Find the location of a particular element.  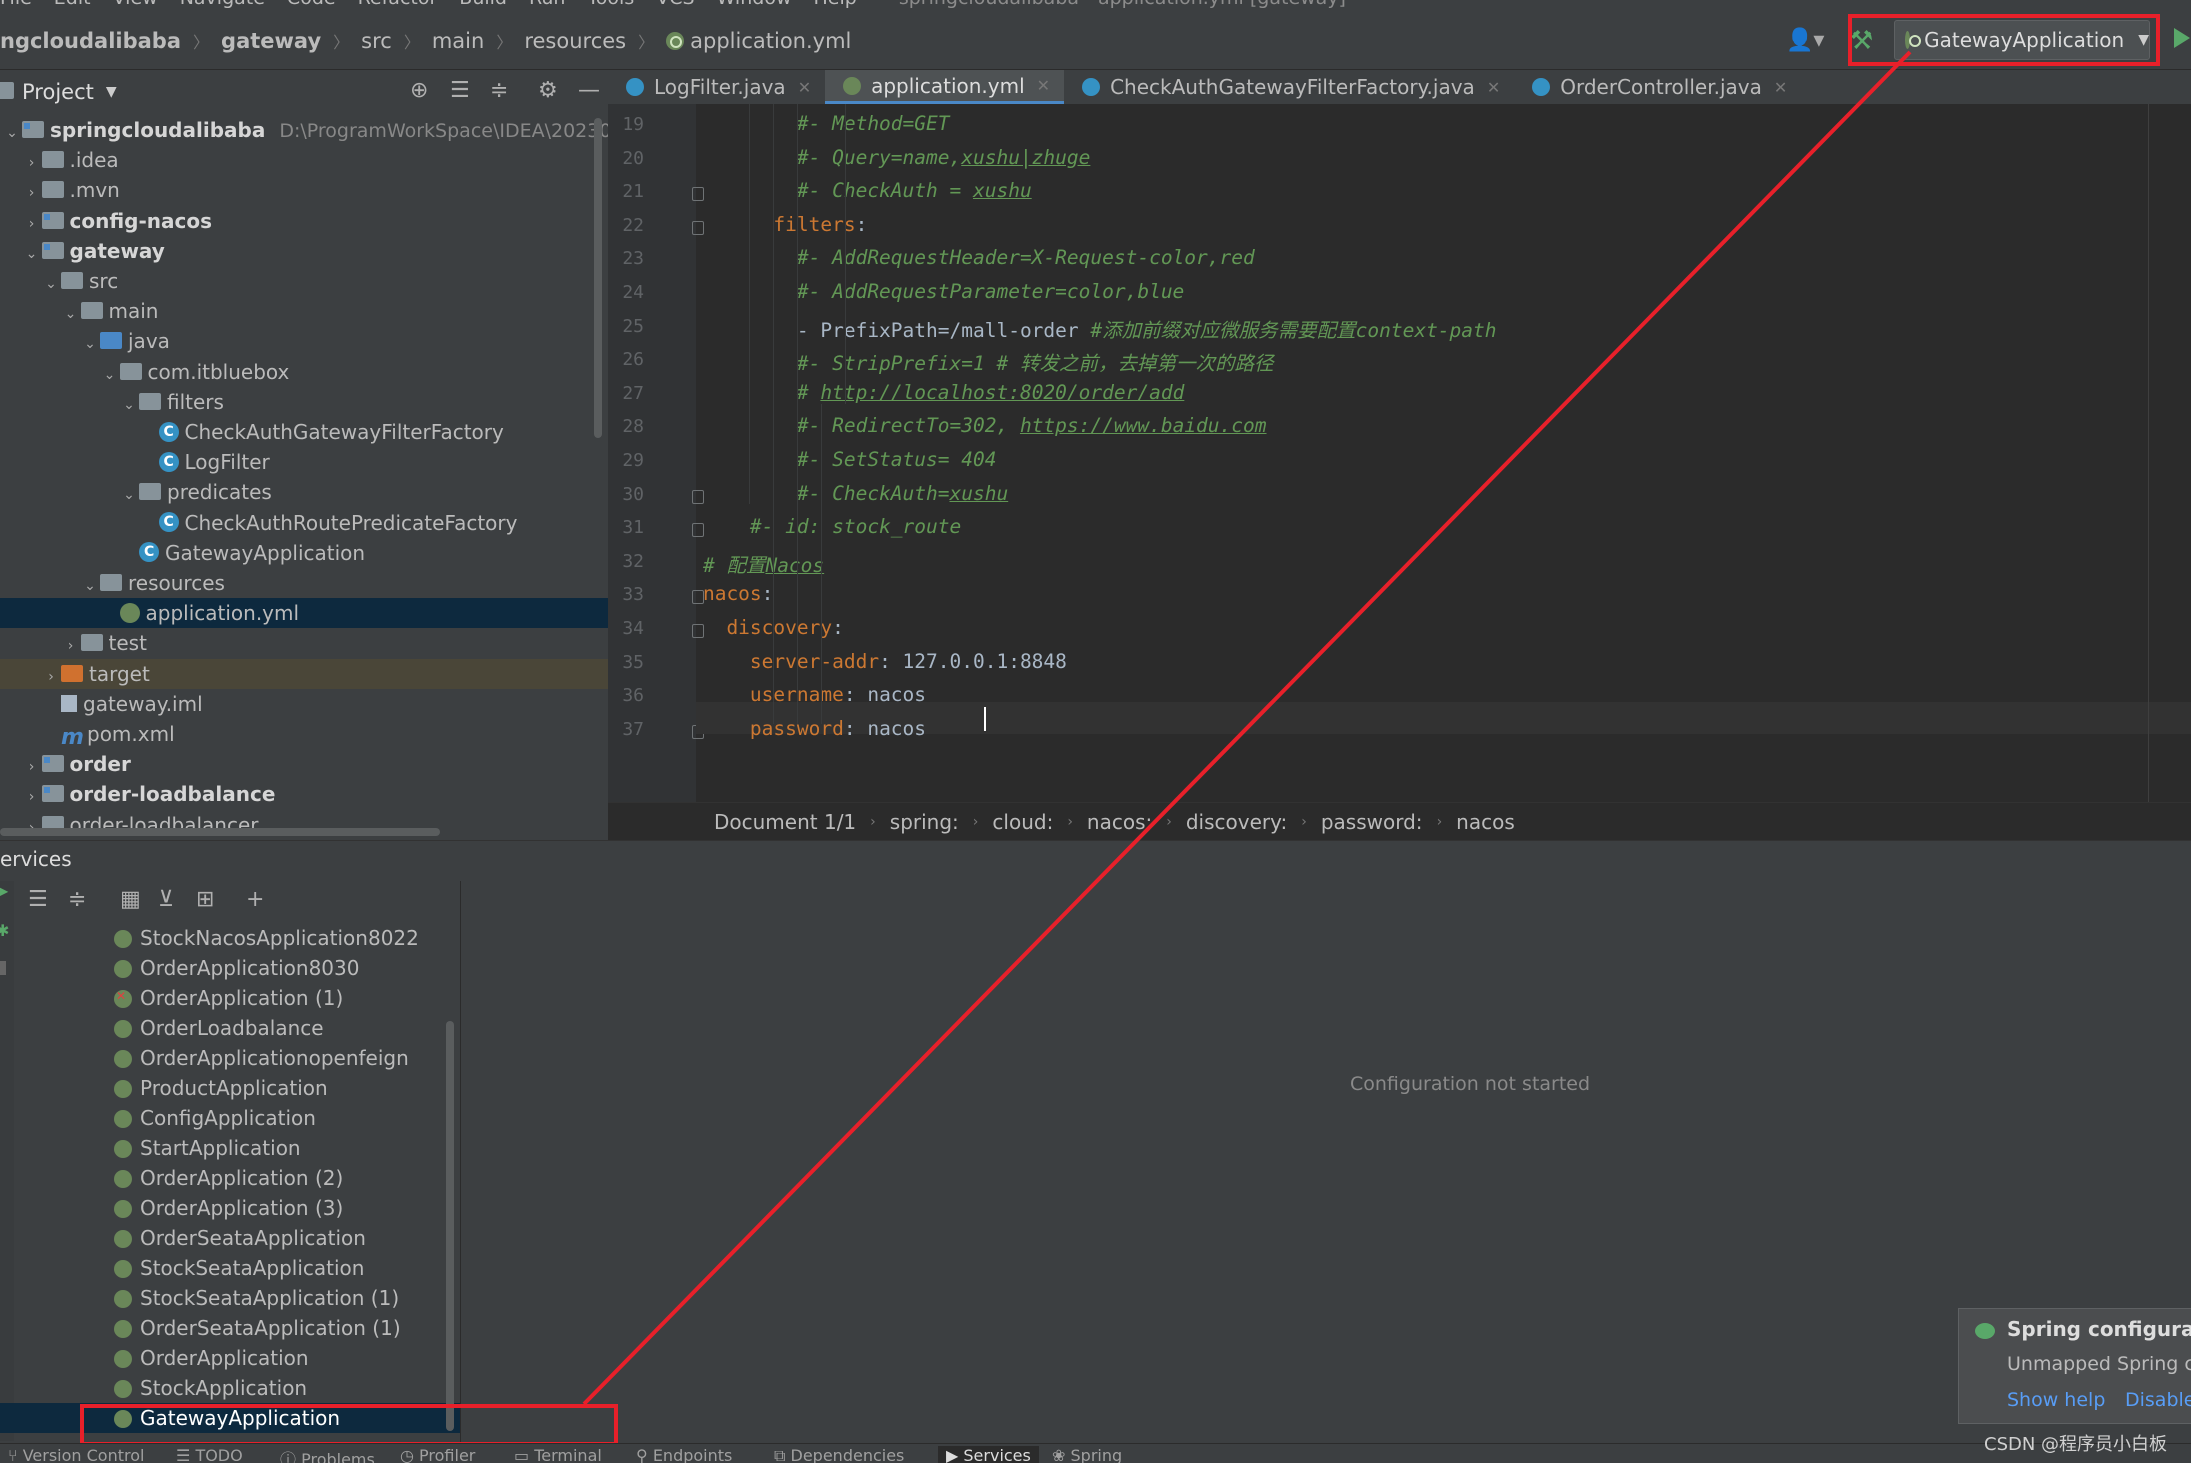

service-item: ProductApplication is located at coordinates (230, 1088).